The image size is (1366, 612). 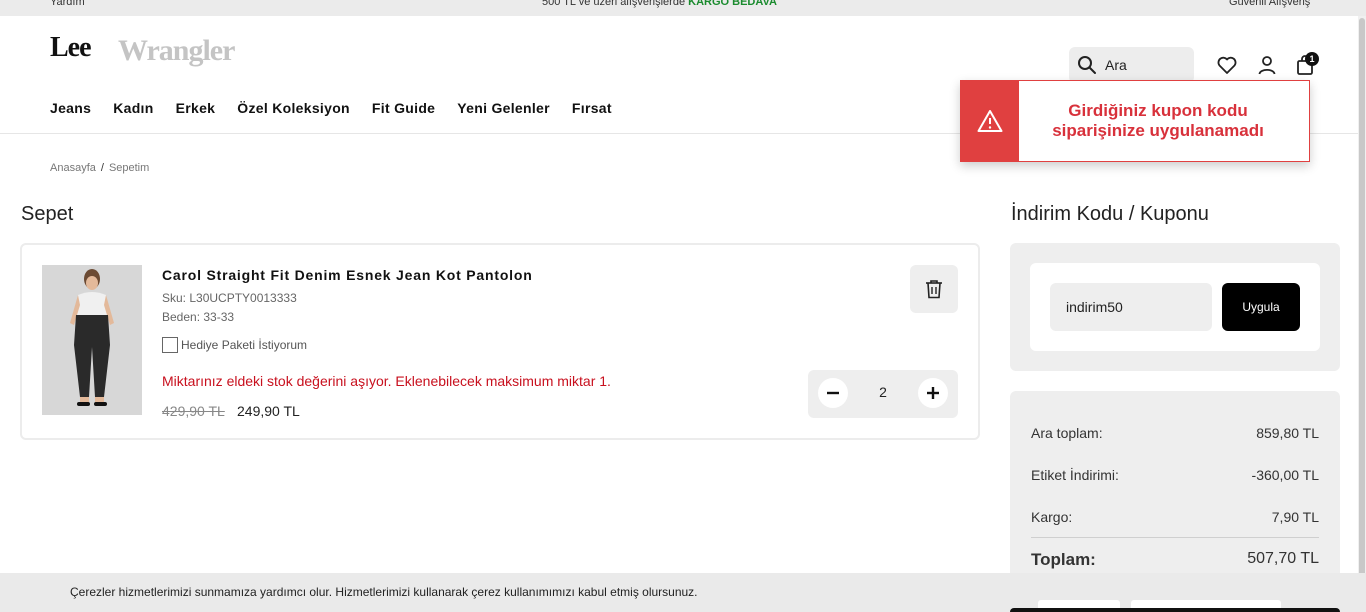 I want to click on subtotal-label: Ara toplam:, so click(x=1067, y=433).